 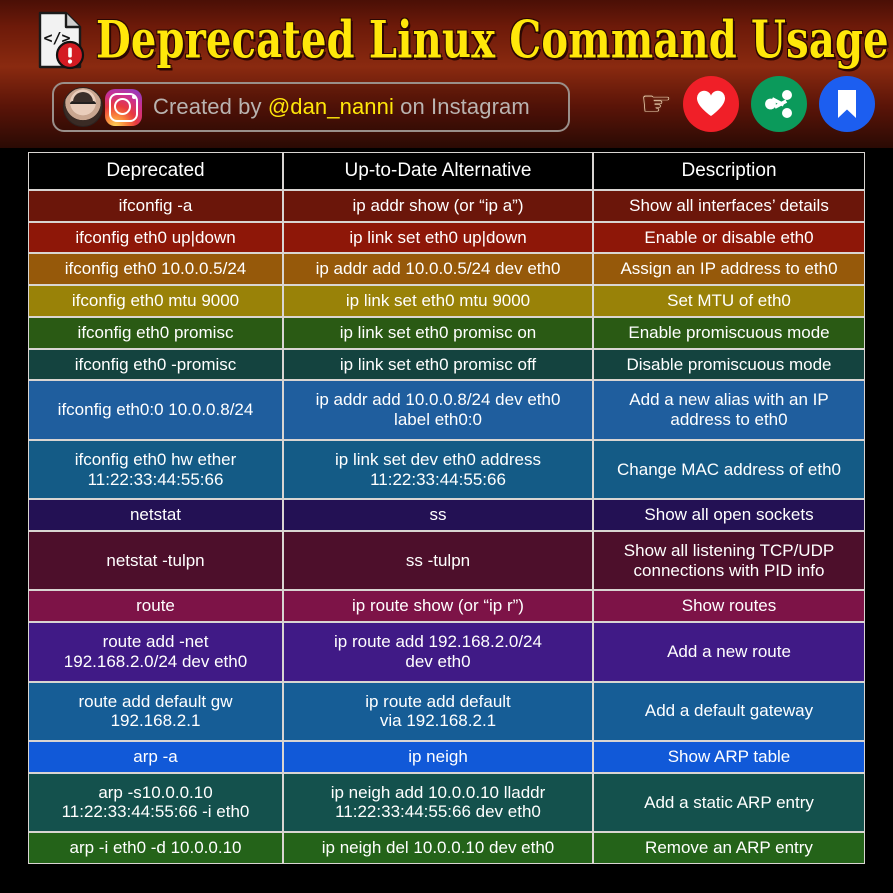 What do you see at coordinates (155, 469) in the screenshot?
I see `cell-deprecated: ifconfig eth0 hw ether 11:22:33:44:55:66` at bounding box center [155, 469].